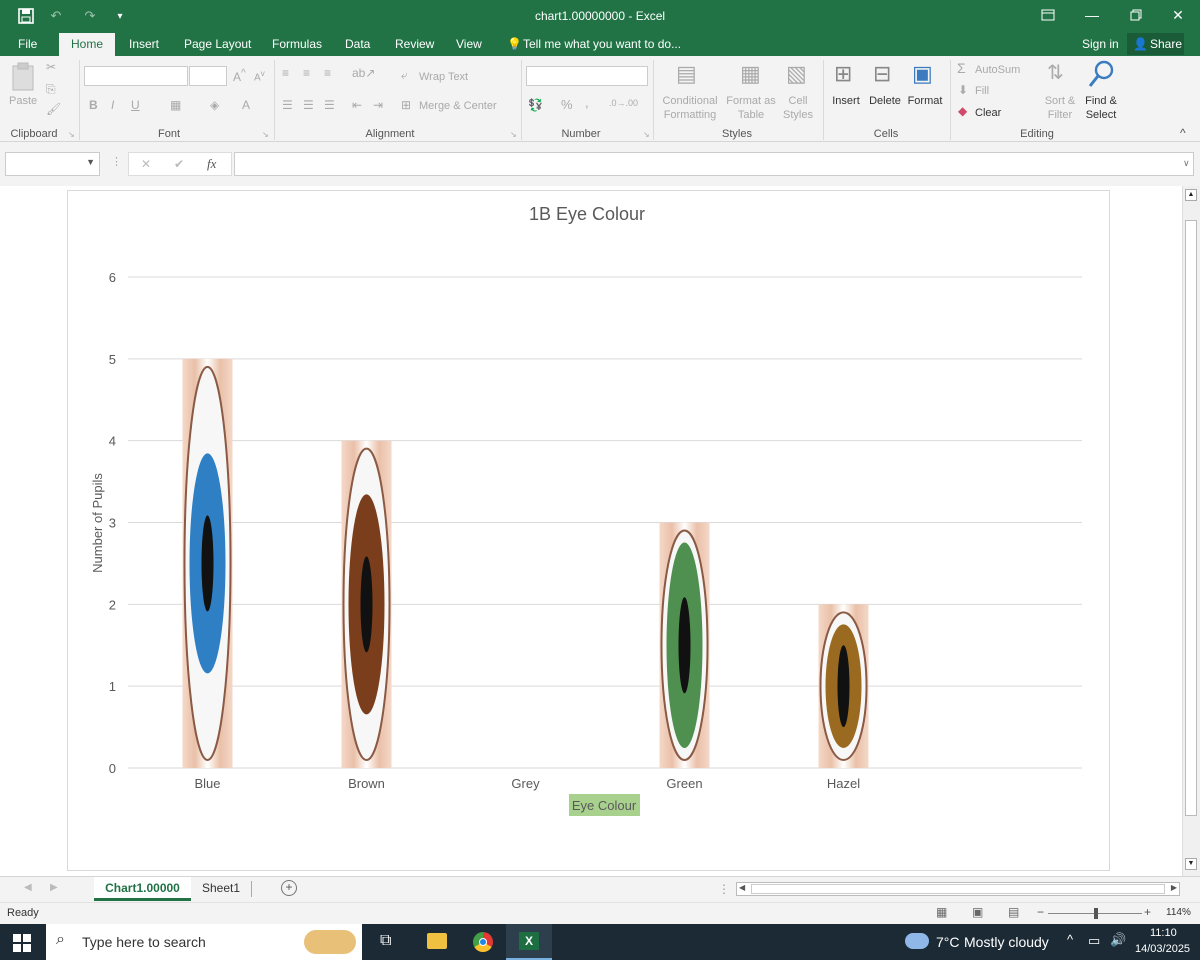 The width and height of the screenshot is (1200, 960). What do you see at coordinates (329, 105) in the screenshot?
I see `align-right-icon: ☰` at bounding box center [329, 105].